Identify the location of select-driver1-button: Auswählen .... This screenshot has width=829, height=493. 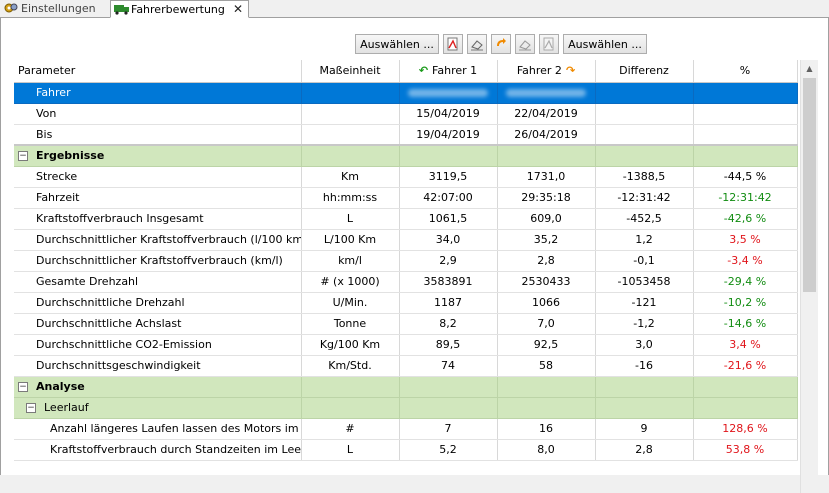
(397, 44).